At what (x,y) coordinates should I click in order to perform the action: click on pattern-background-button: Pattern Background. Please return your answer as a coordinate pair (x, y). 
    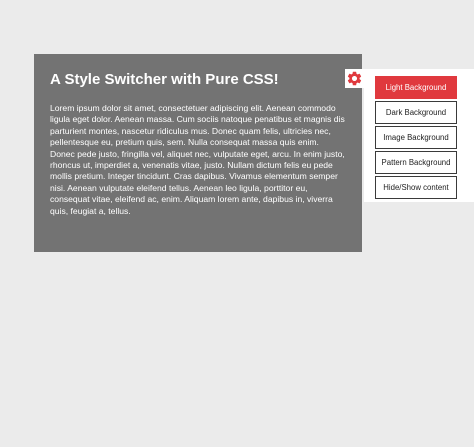
    Looking at the image, I should click on (416, 162).